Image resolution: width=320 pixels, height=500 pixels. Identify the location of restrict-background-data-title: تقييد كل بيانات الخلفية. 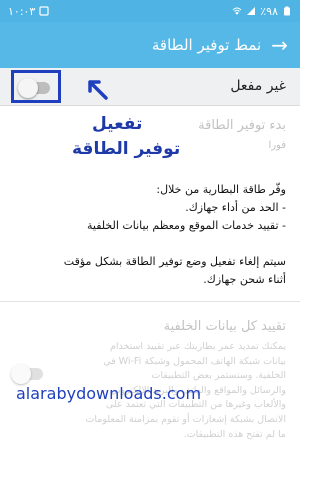
(225, 326).